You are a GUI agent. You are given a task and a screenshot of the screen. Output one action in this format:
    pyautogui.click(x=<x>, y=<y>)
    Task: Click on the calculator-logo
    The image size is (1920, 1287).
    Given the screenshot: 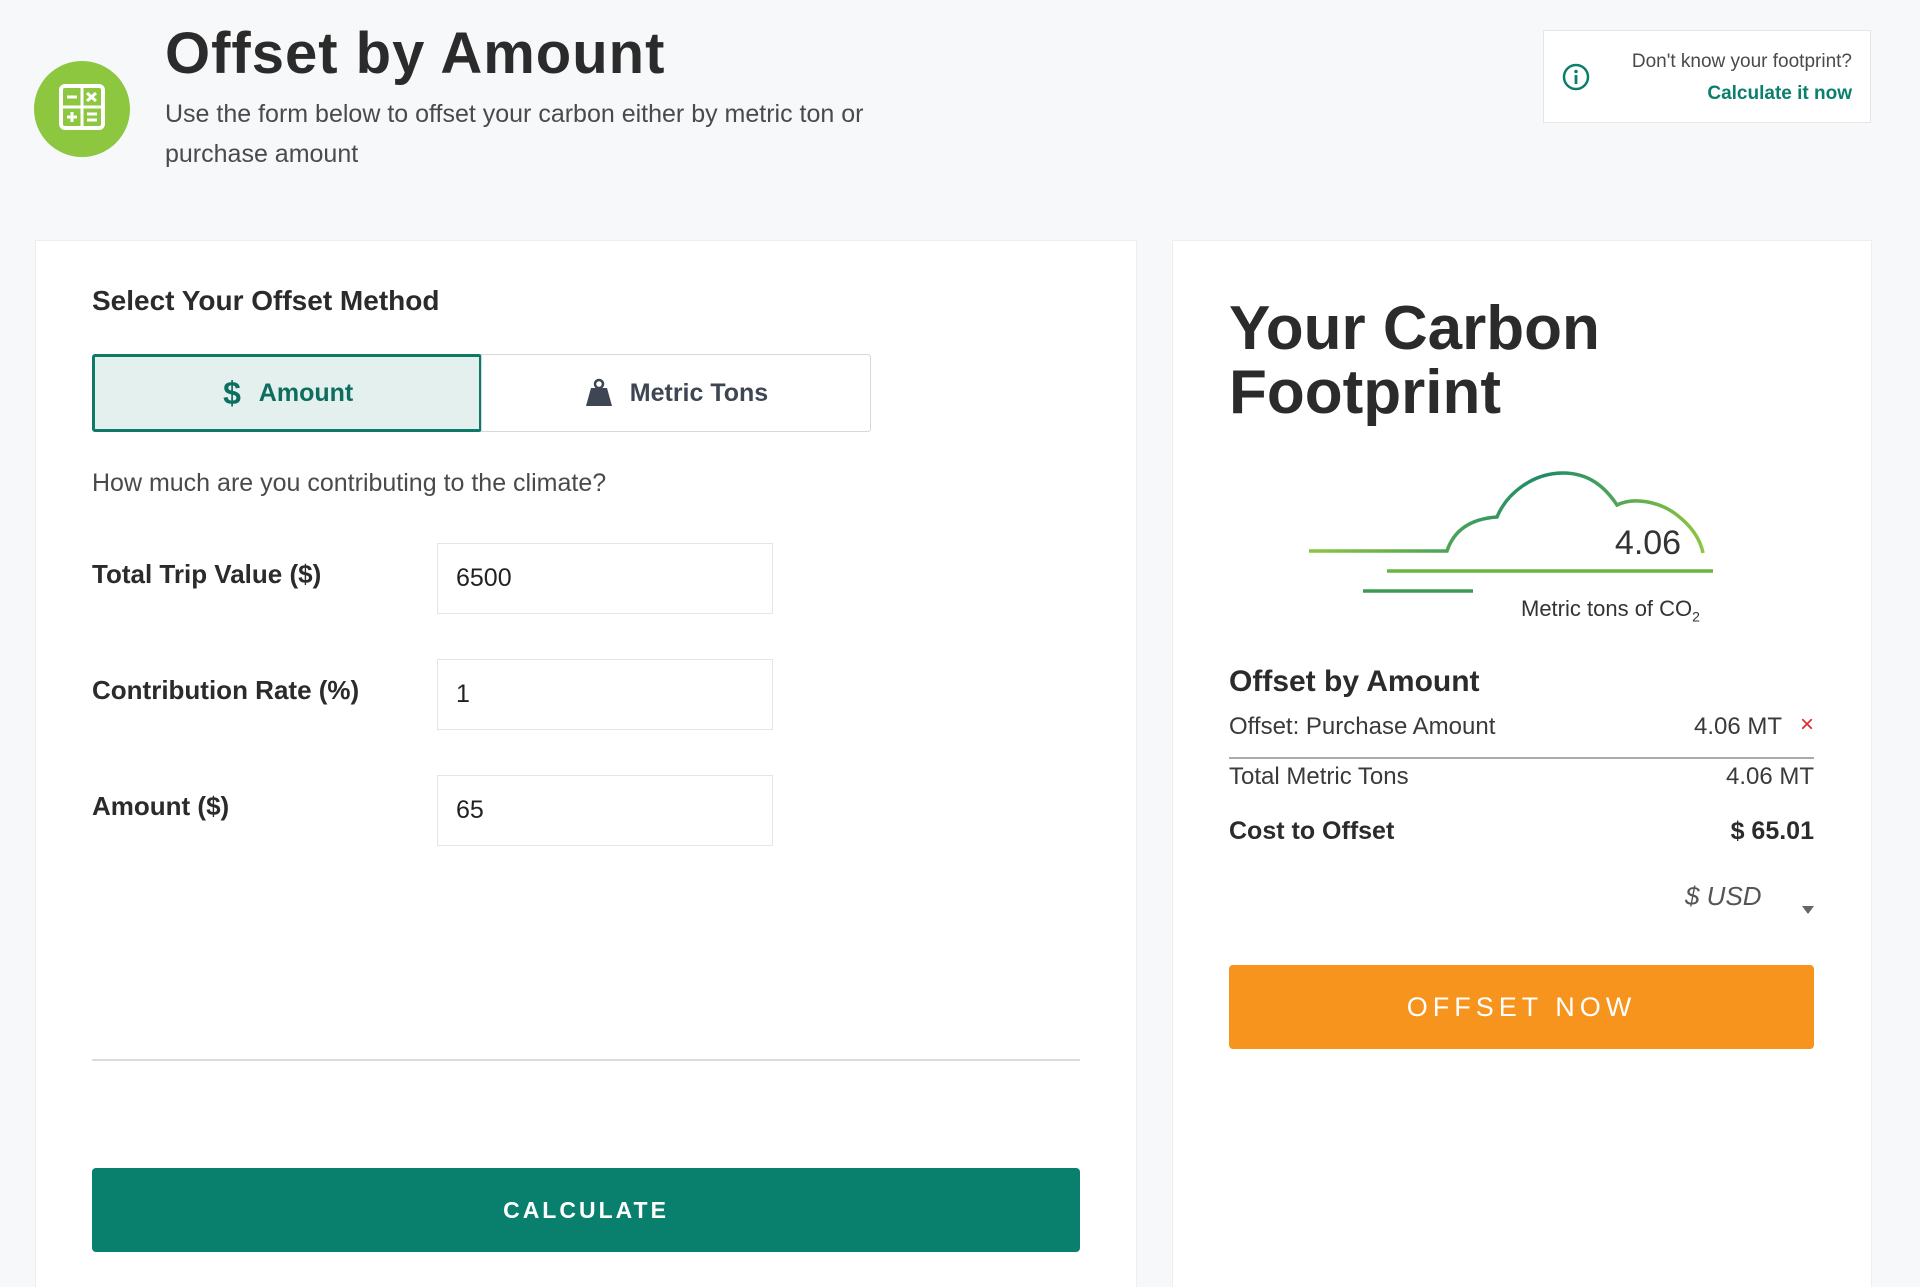 What is the action you would take?
    pyautogui.click(x=82, y=109)
    